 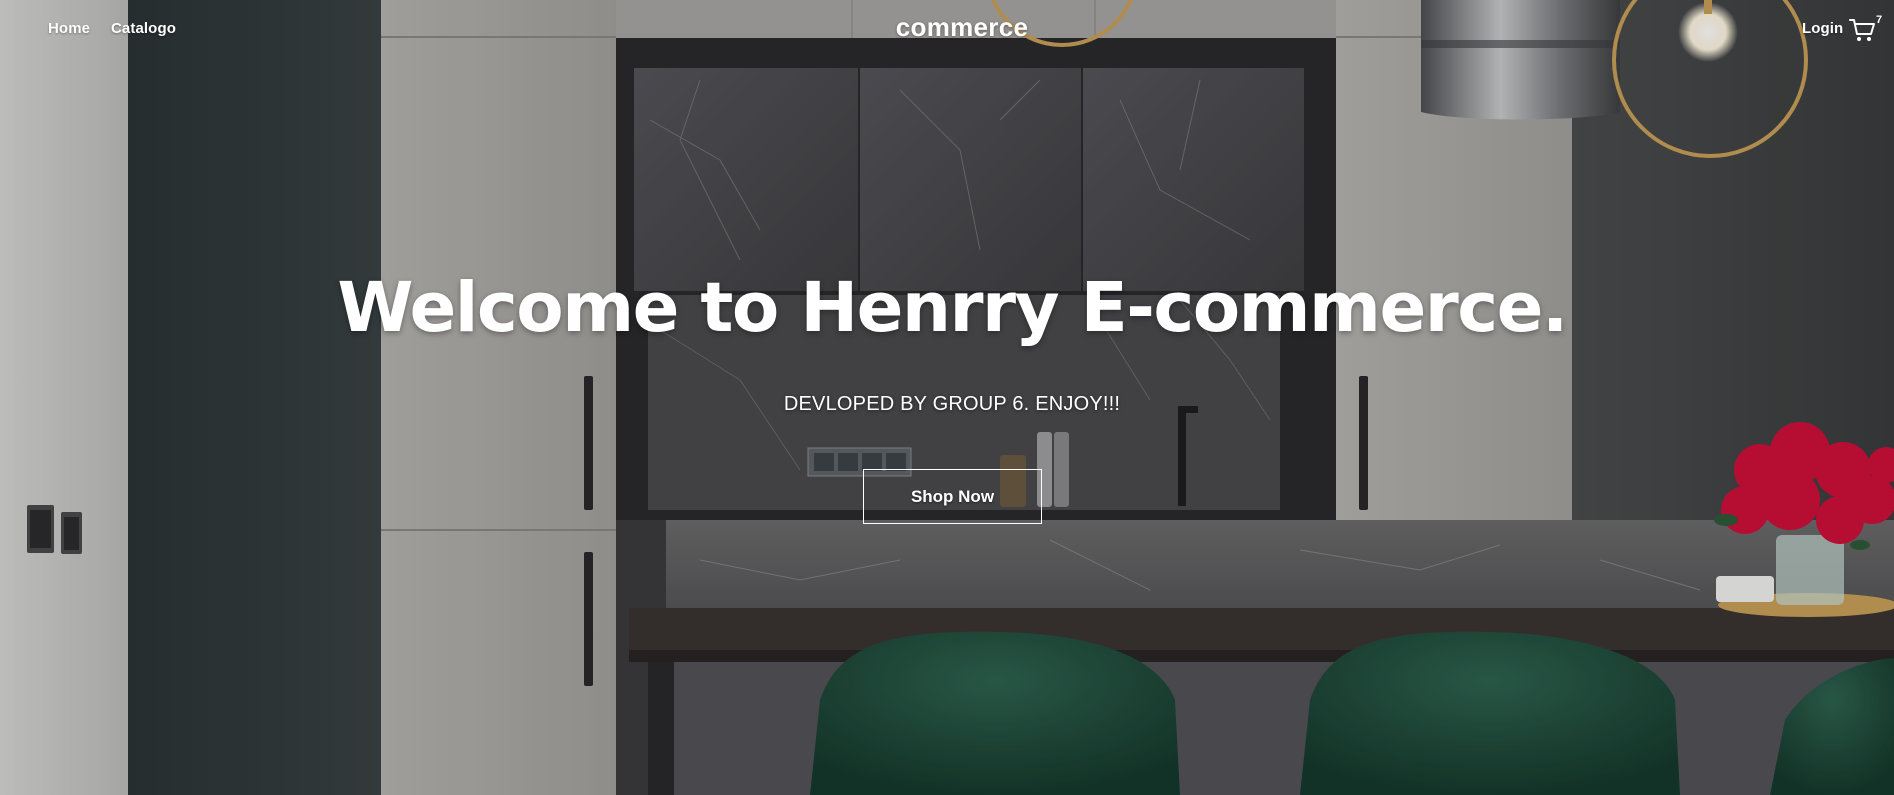 I want to click on brand-logo: commerce, so click(x=962, y=27).